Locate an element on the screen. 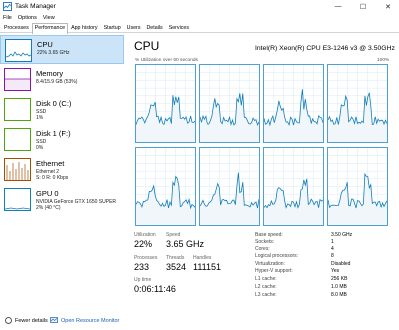  sidebar-item-memory: Memory 8.4/15.9 GB (53%) is located at coordinates (62, 79).